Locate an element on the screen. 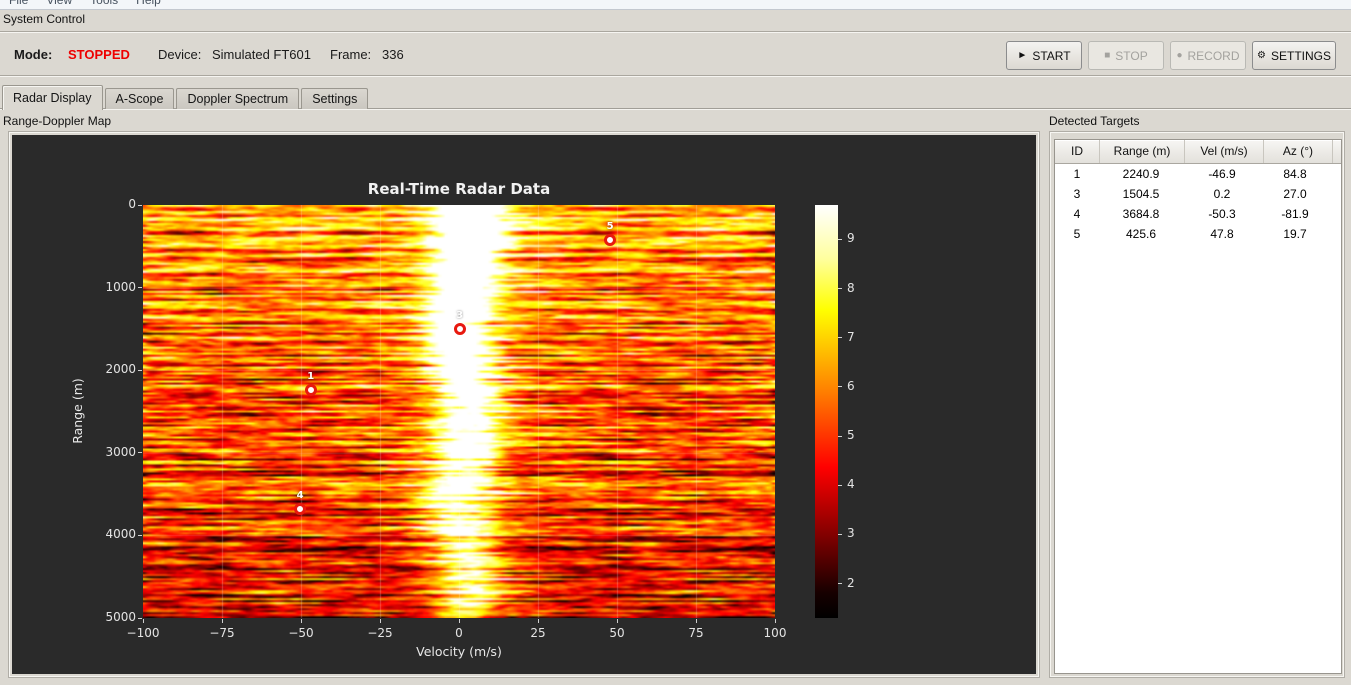  settings-button: ⚙ SETTINGS is located at coordinates (1294, 55).